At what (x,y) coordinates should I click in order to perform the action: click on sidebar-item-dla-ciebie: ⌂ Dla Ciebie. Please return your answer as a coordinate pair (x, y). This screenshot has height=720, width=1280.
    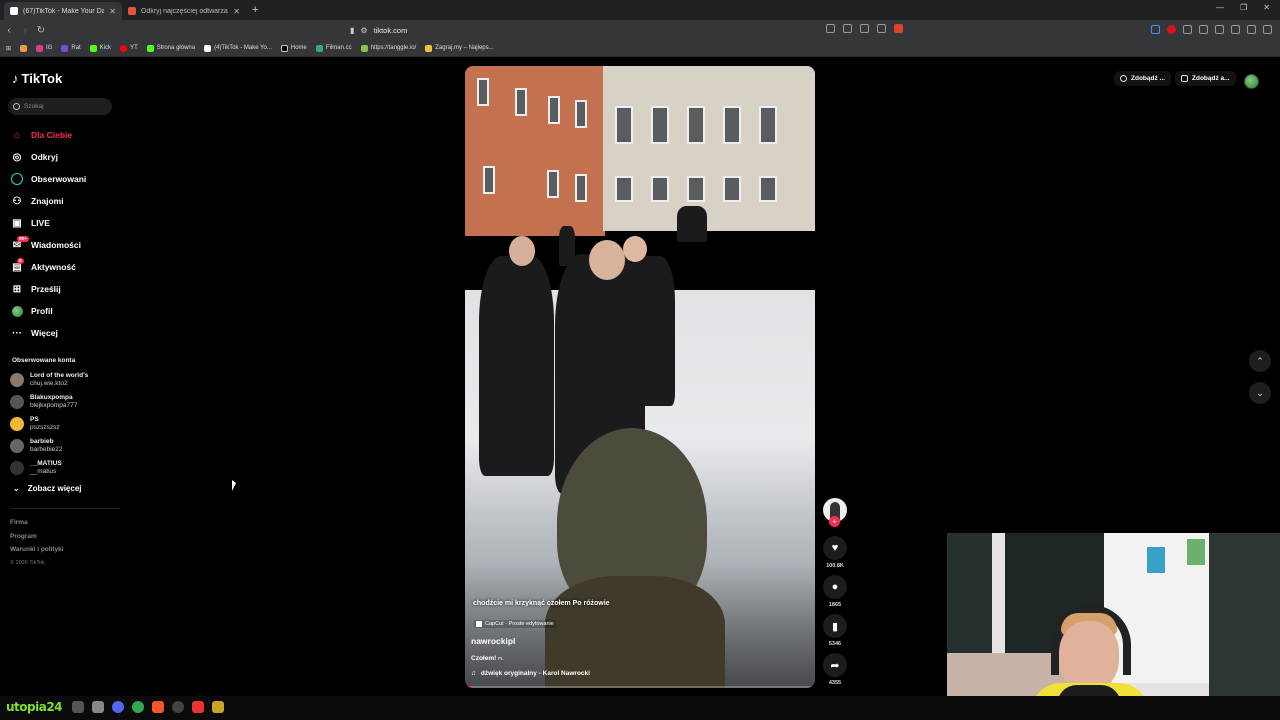
    Looking at the image, I should click on (66, 135).